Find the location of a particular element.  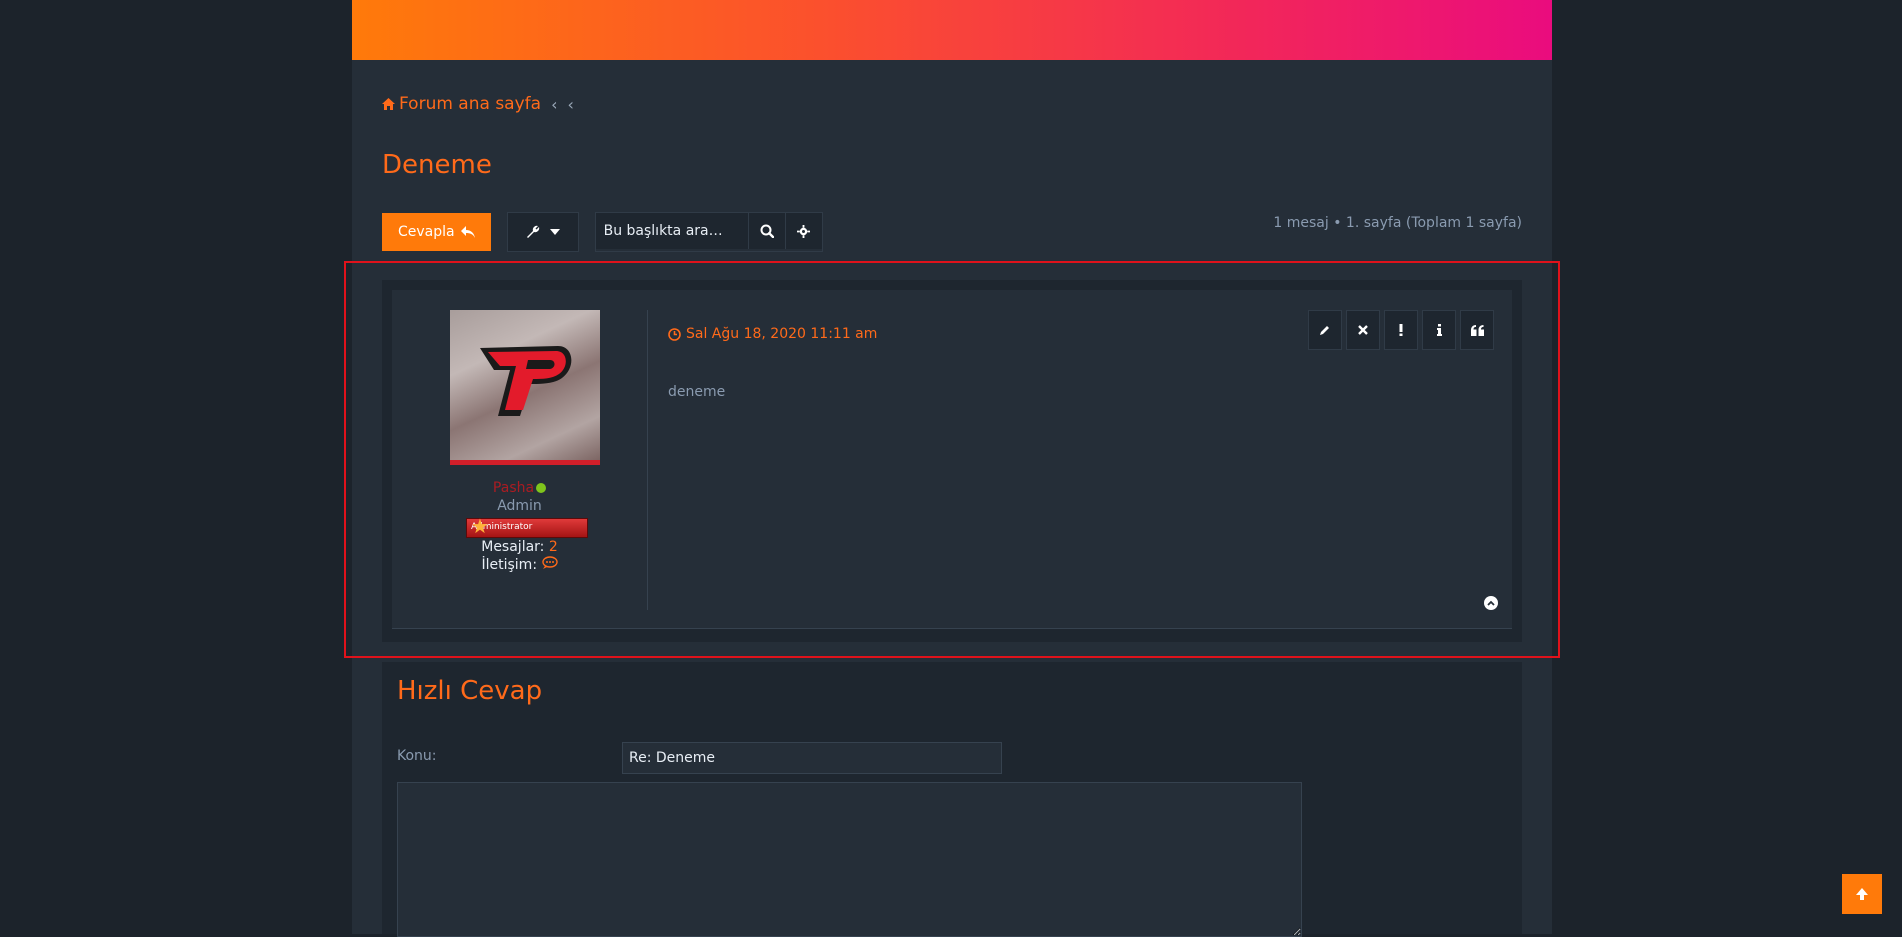

info-button is located at coordinates (1439, 330).